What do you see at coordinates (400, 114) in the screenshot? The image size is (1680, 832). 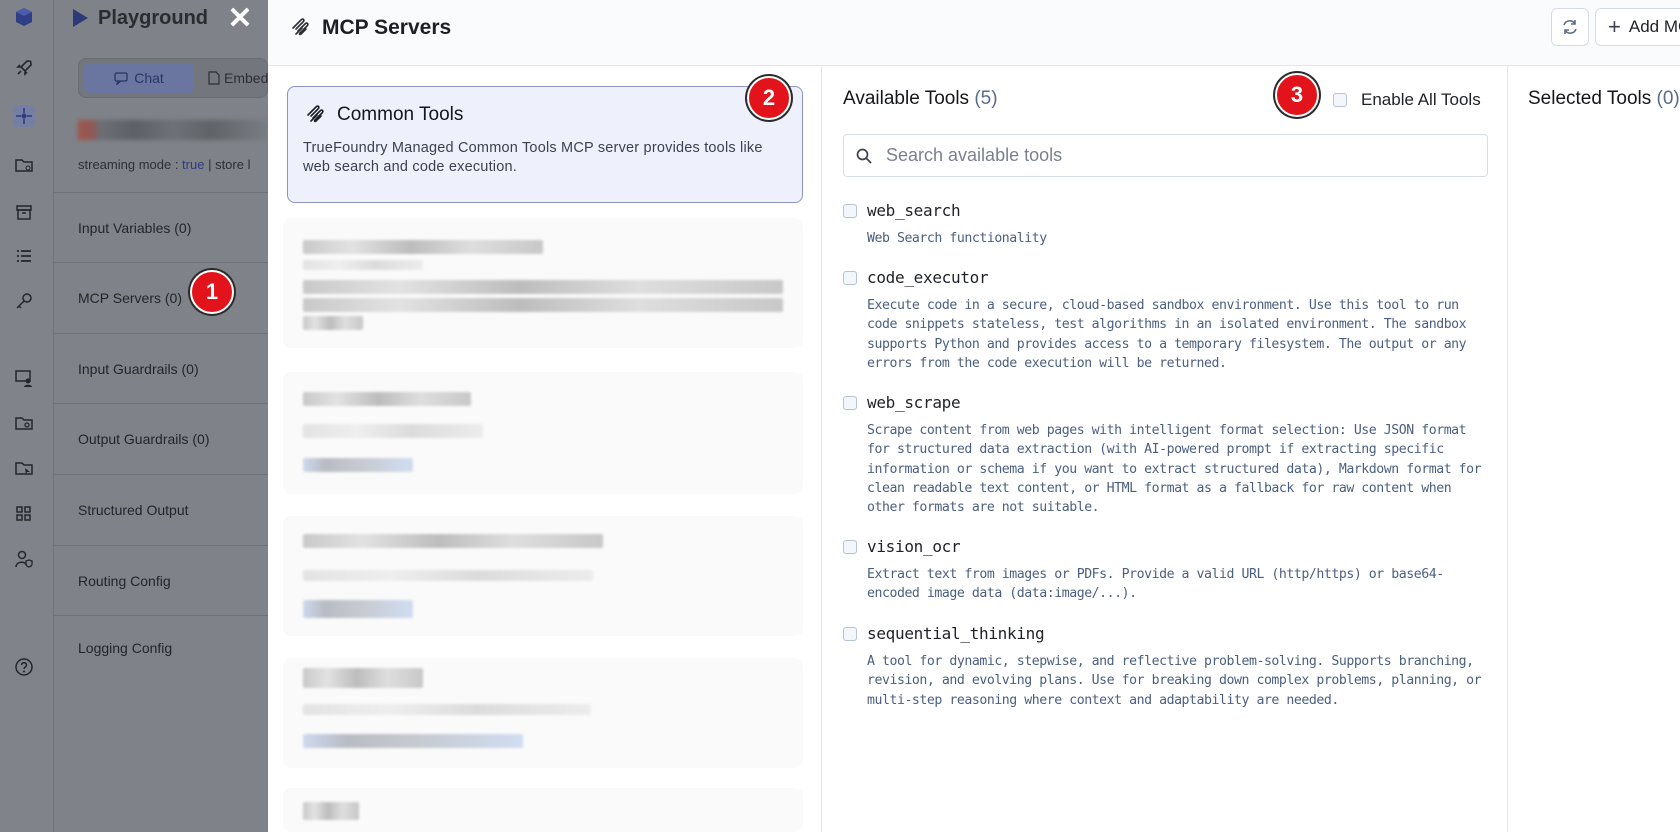 I see `server-card-title-text: Common Tools` at bounding box center [400, 114].